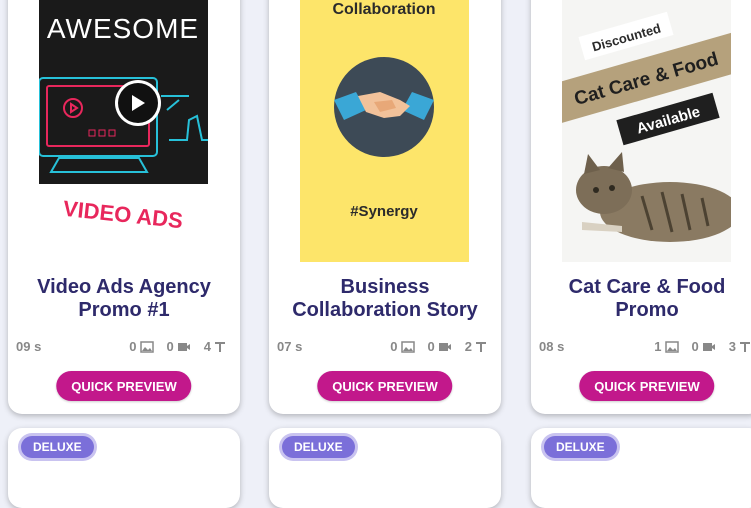  I want to click on play-icon, so click(138, 103).